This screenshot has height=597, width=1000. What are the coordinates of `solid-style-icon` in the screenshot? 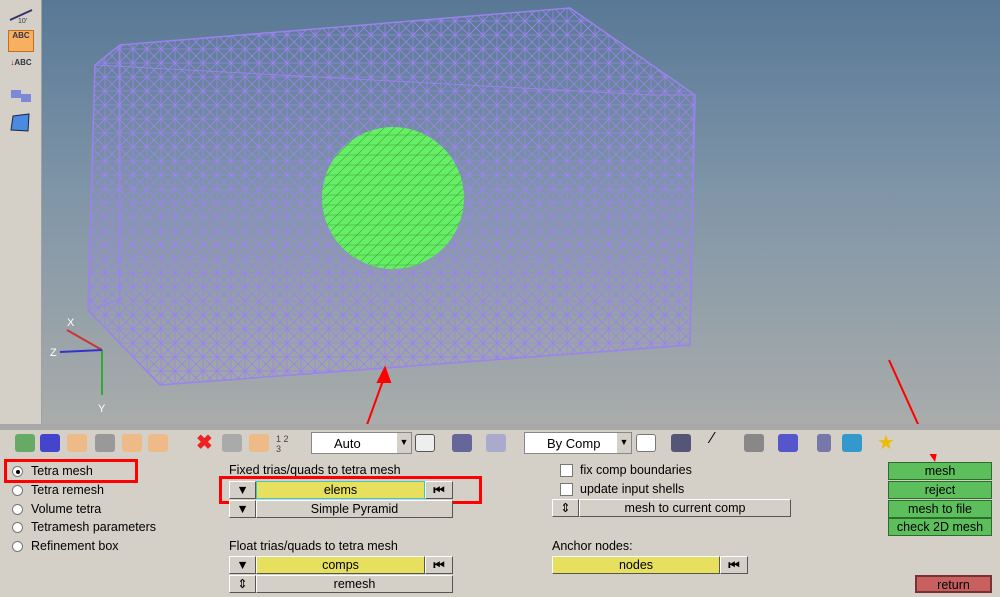 It's located at (496, 443).